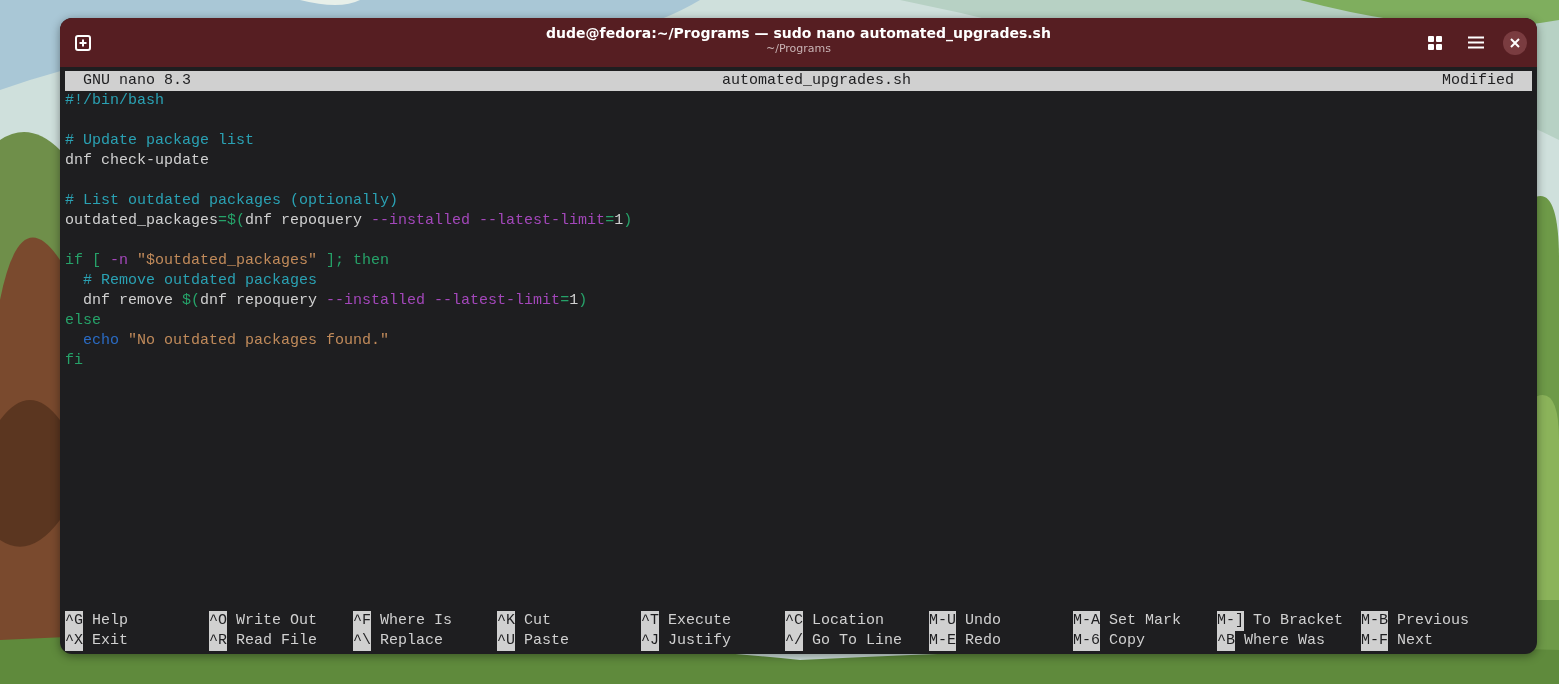 The width and height of the screenshot is (1559, 684). I want to click on code-line: # Remove outdated packages, so click(200, 281).